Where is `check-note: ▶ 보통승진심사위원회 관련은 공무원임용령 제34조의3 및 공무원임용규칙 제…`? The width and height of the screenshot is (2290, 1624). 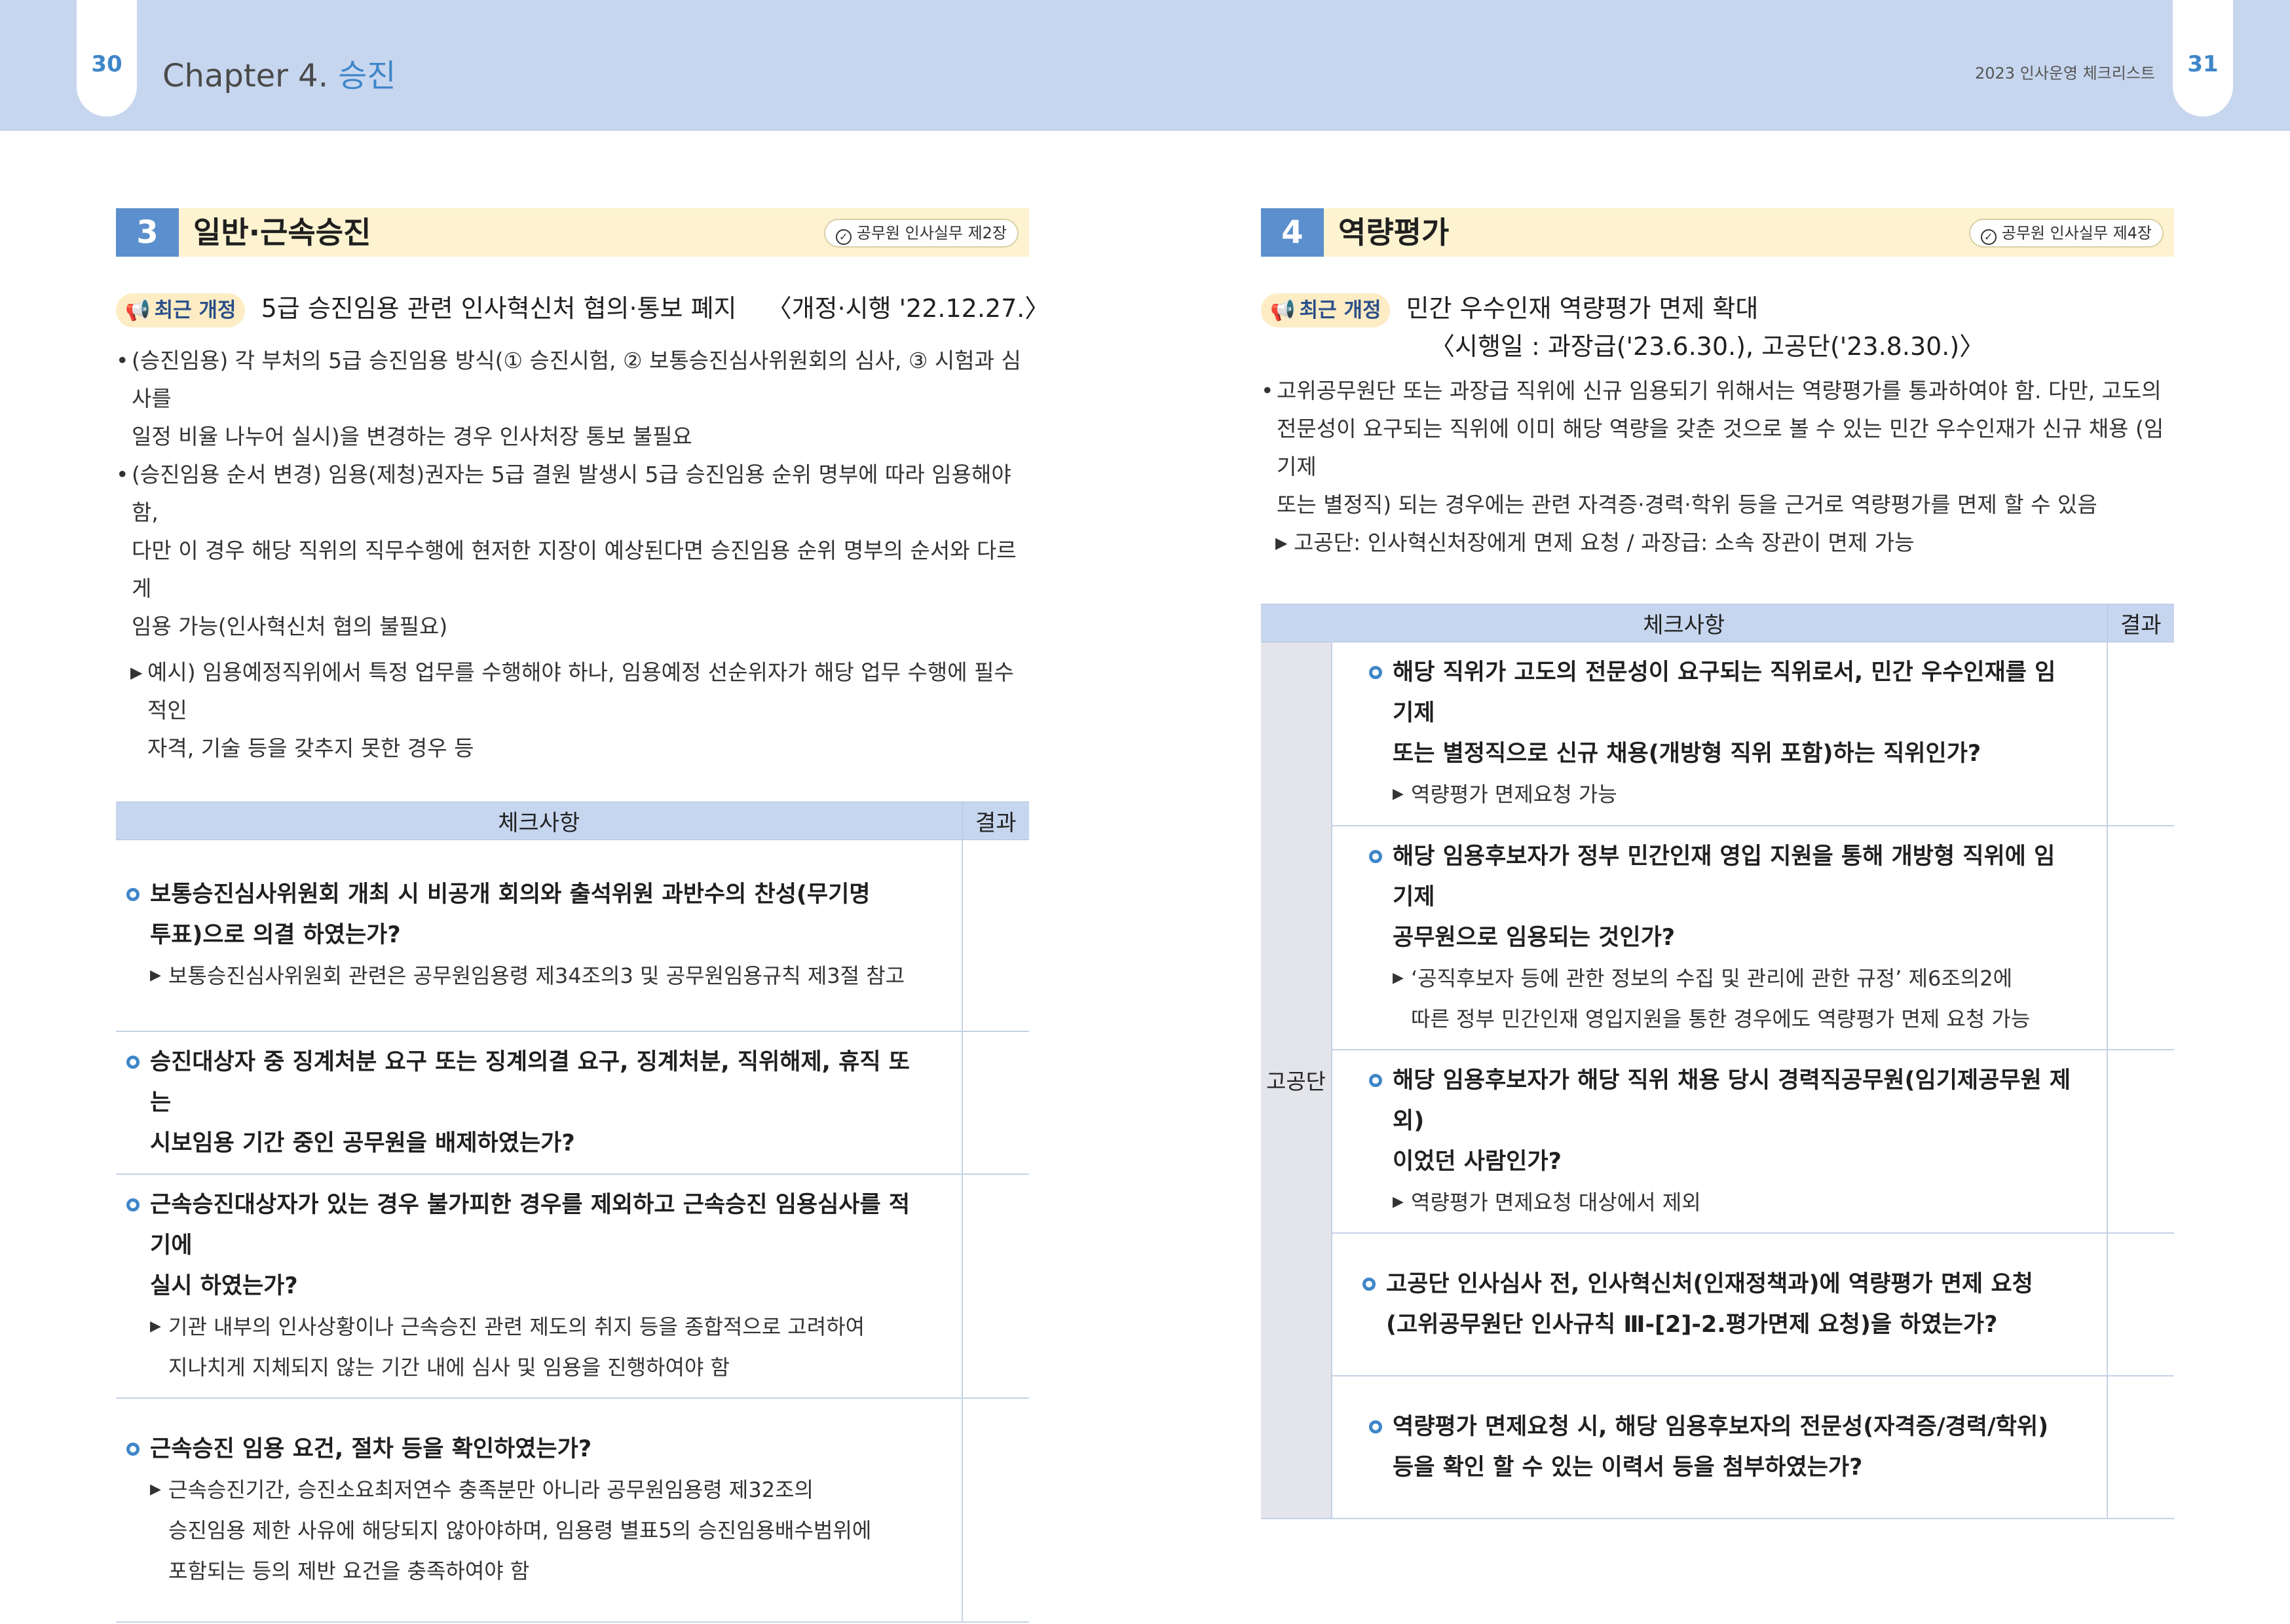 check-note: ▶ 보통승진심사위원회 관련은 공무원임용령 제34조의3 및 공무원임용규칙 제… is located at coordinates (539, 975).